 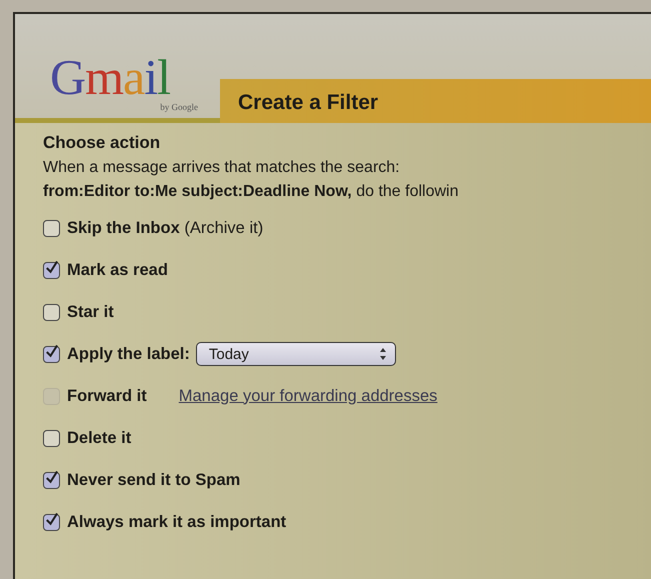 I want to click on logo-tagline: by Google, so click(x=179, y=107).